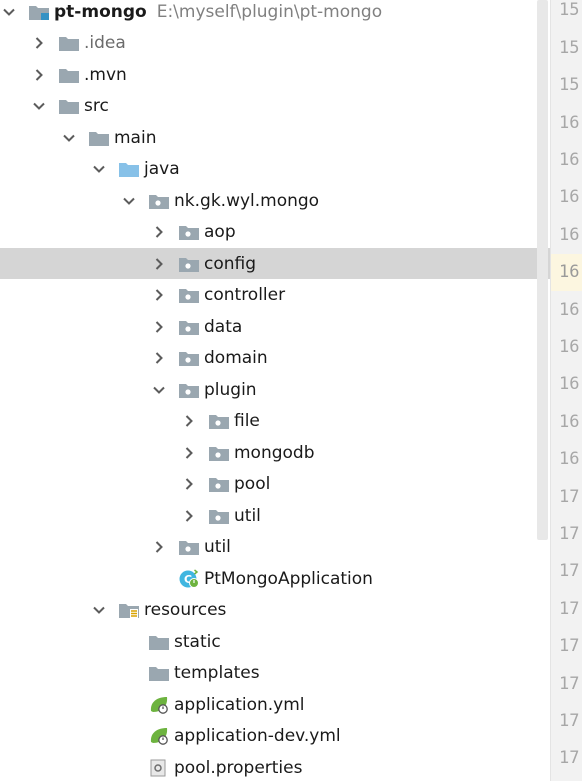 The height and width of the screenshot is (781, 582). I want to click on tree-node-label: aop, so click(220, 232).